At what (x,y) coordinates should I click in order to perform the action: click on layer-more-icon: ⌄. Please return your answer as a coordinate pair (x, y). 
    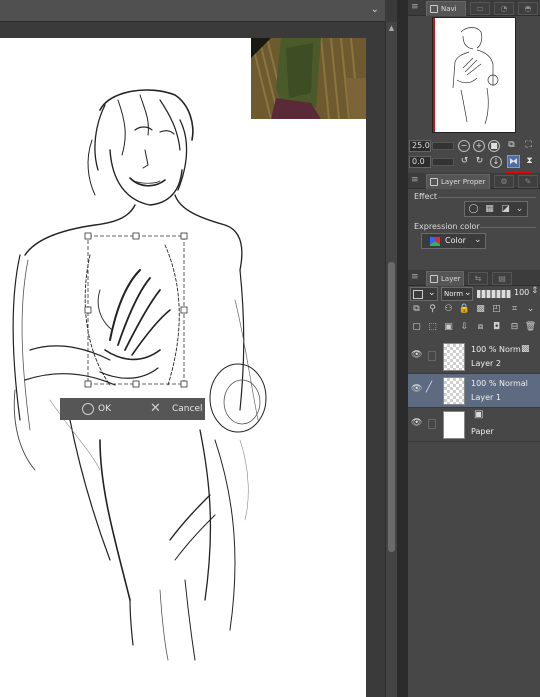
    Looking at the image, I should click on (530, 309).